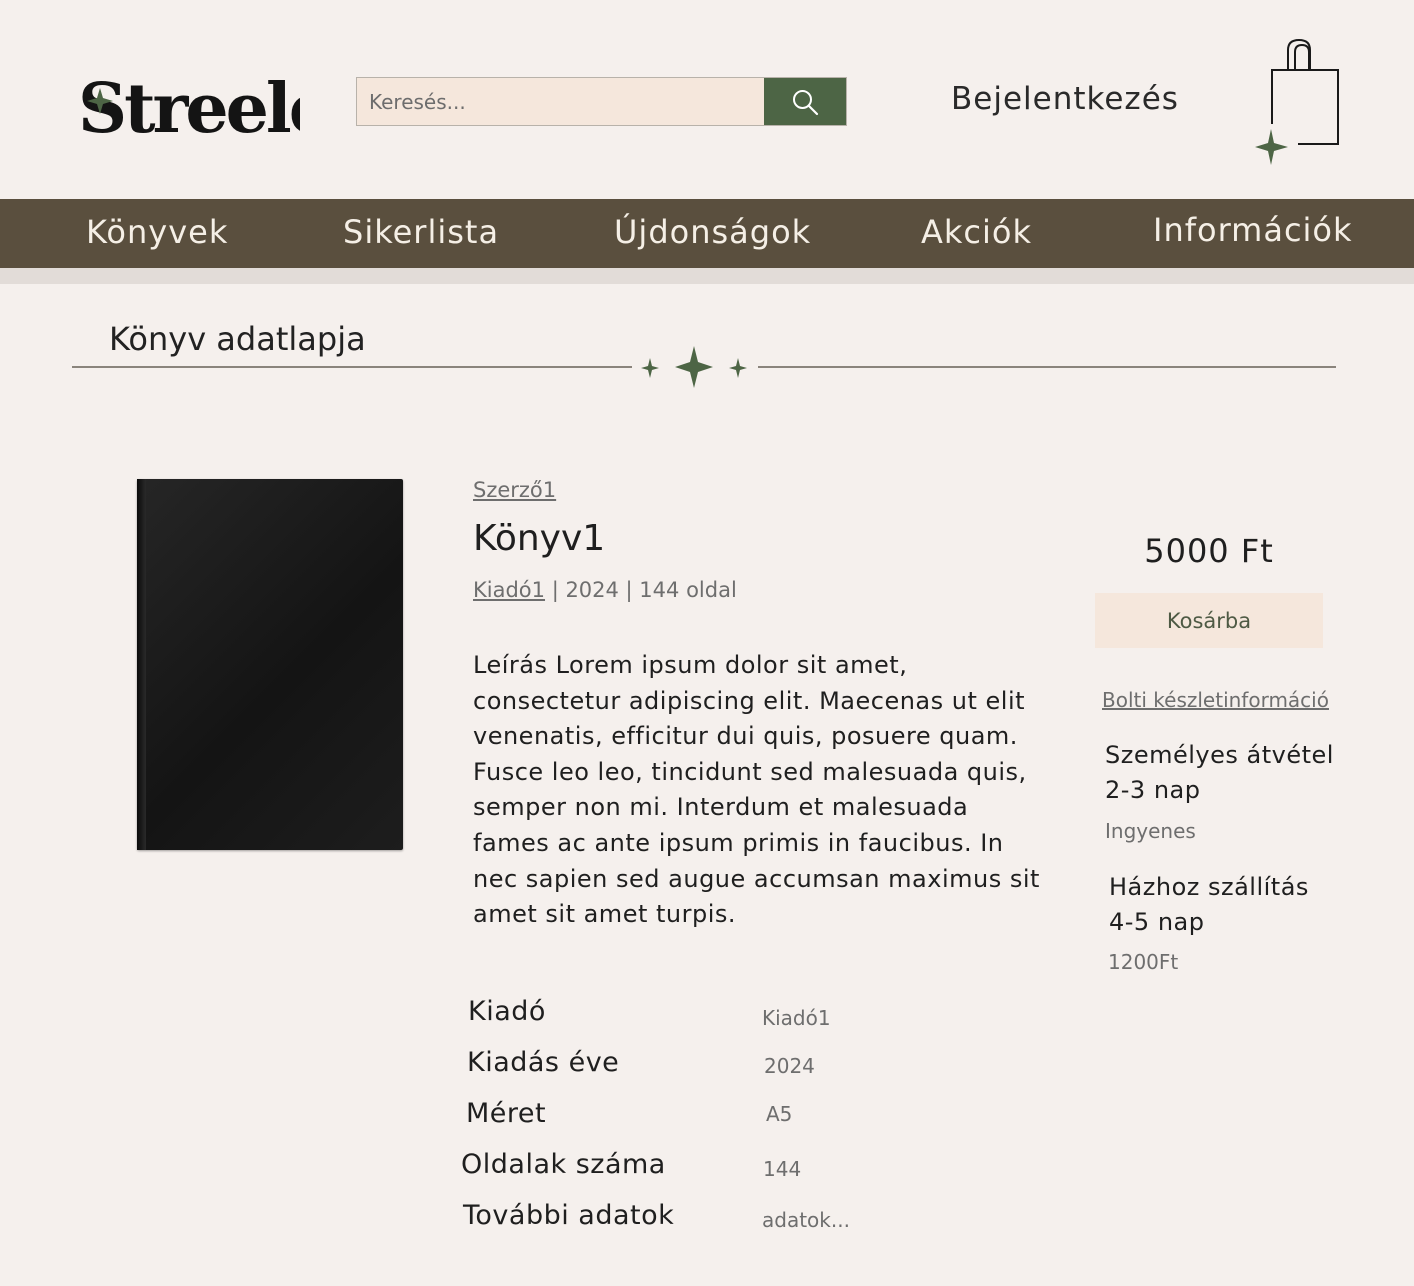  I want to click on nav-item-new-releases: Újdonságok, so click(712, 232).